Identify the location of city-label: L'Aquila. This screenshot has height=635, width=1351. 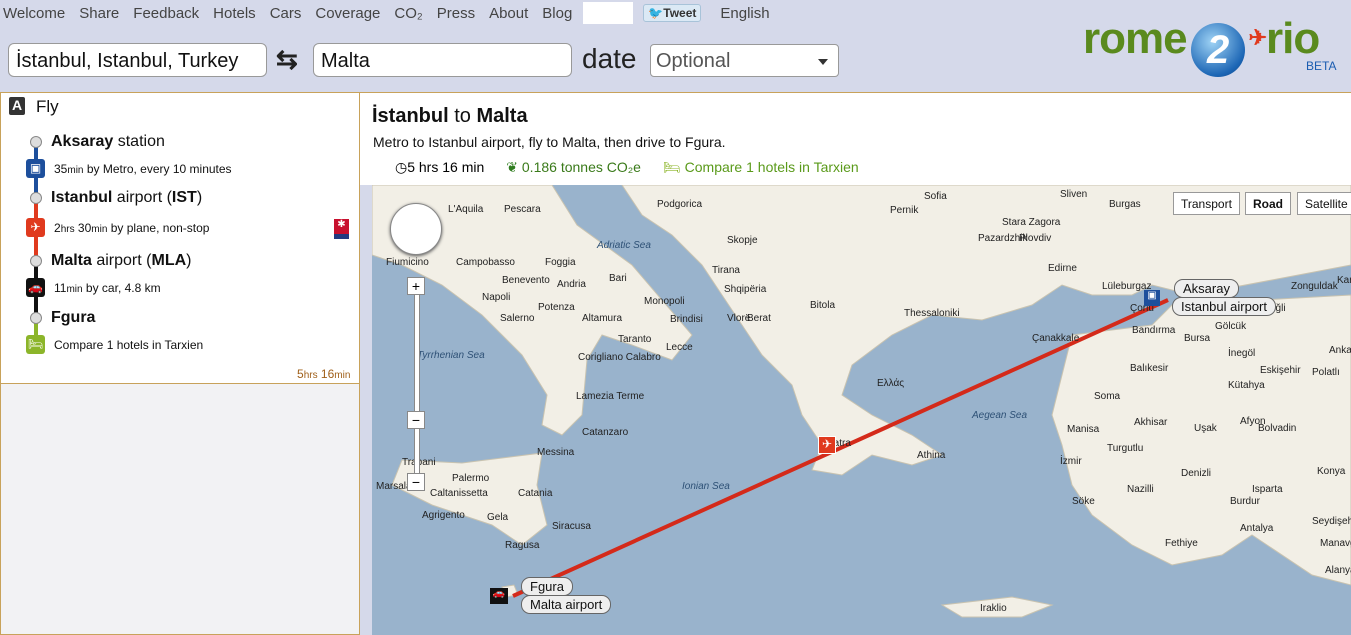
(466, 209).